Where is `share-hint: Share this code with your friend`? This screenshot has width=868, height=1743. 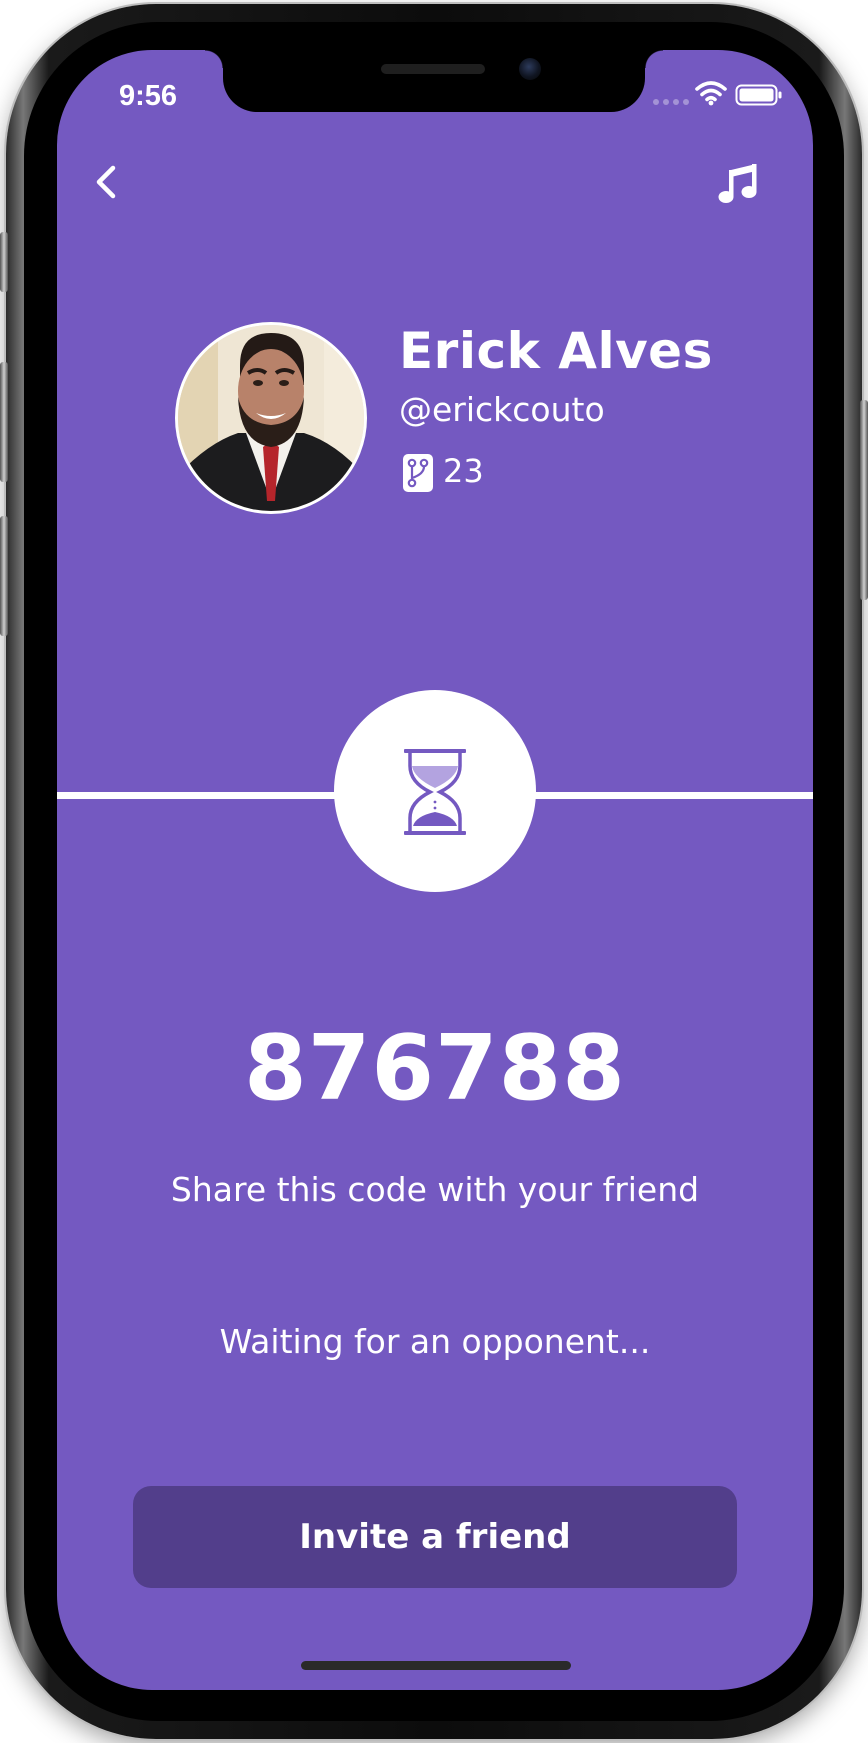
share-hint: Share this code with your friend is located at coordinates (435, 1189).